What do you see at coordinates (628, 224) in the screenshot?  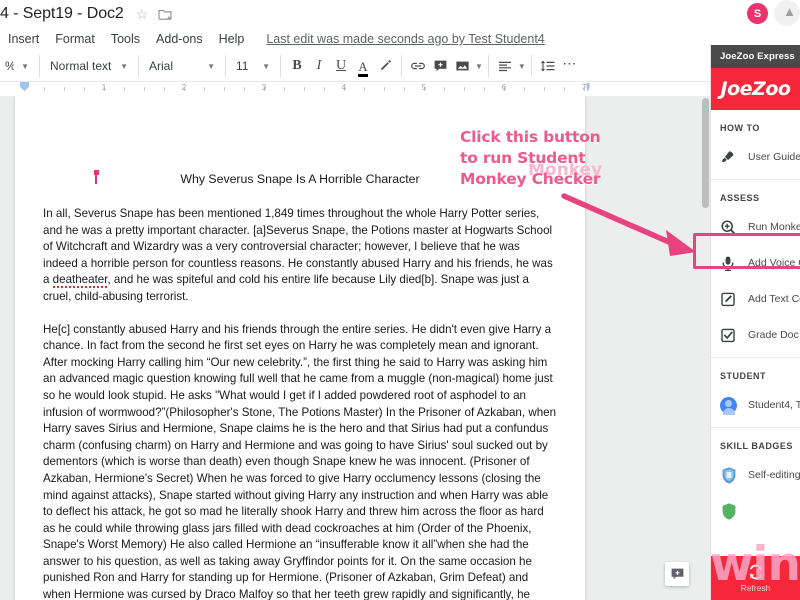 I see `pink-arrow-pointing-right-icon` at bounding box center [628, 224].